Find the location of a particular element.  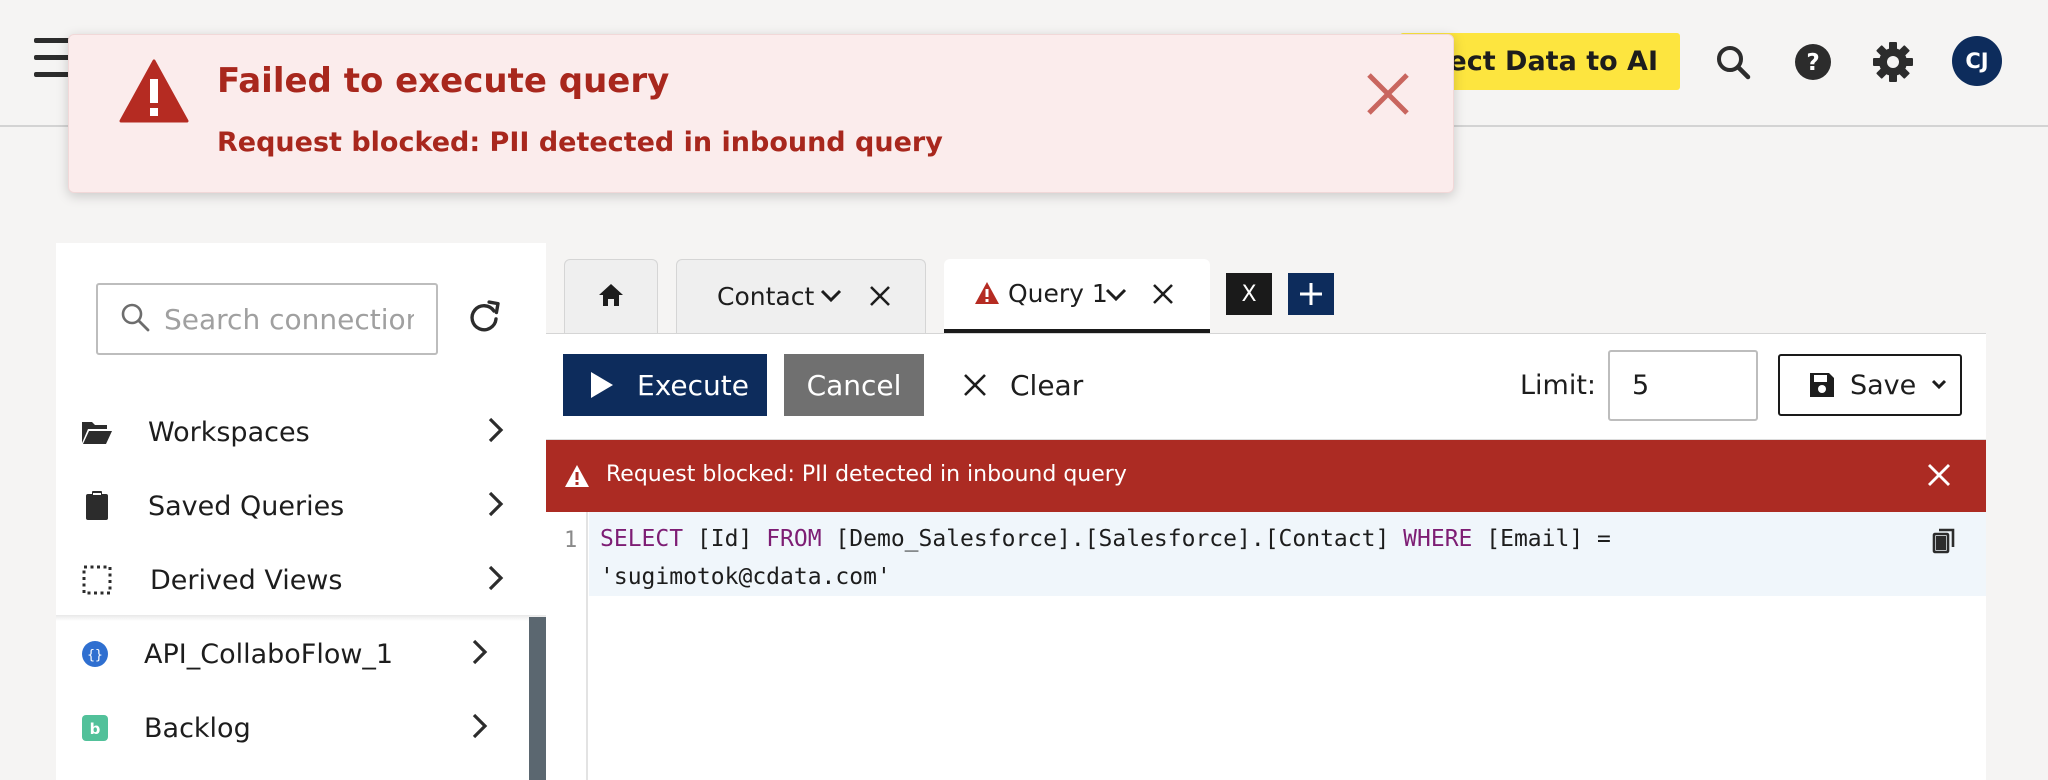

backlog-icon: b is located at coordinates (95, 728).